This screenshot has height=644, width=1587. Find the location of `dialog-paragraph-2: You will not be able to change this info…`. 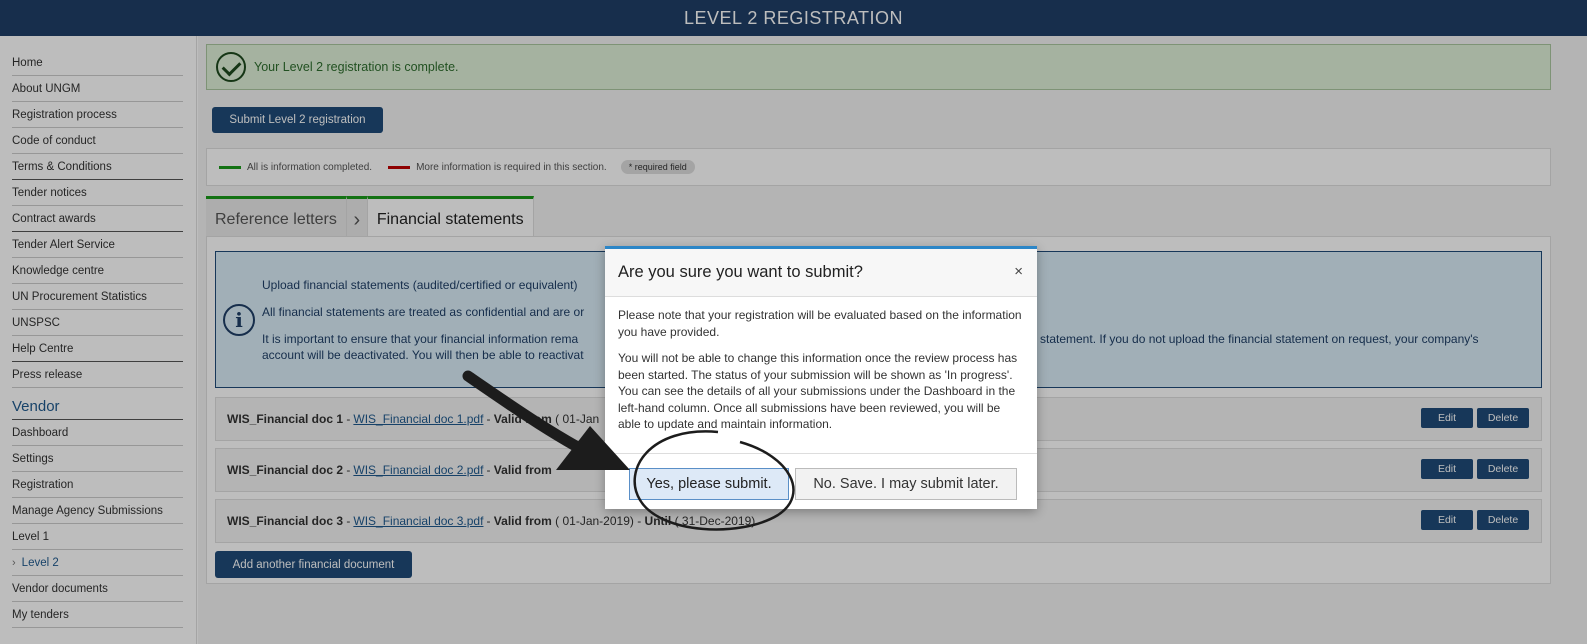

dialog-paragraph-2: You will not be able to change this info… is located at coordinates (818, 391).